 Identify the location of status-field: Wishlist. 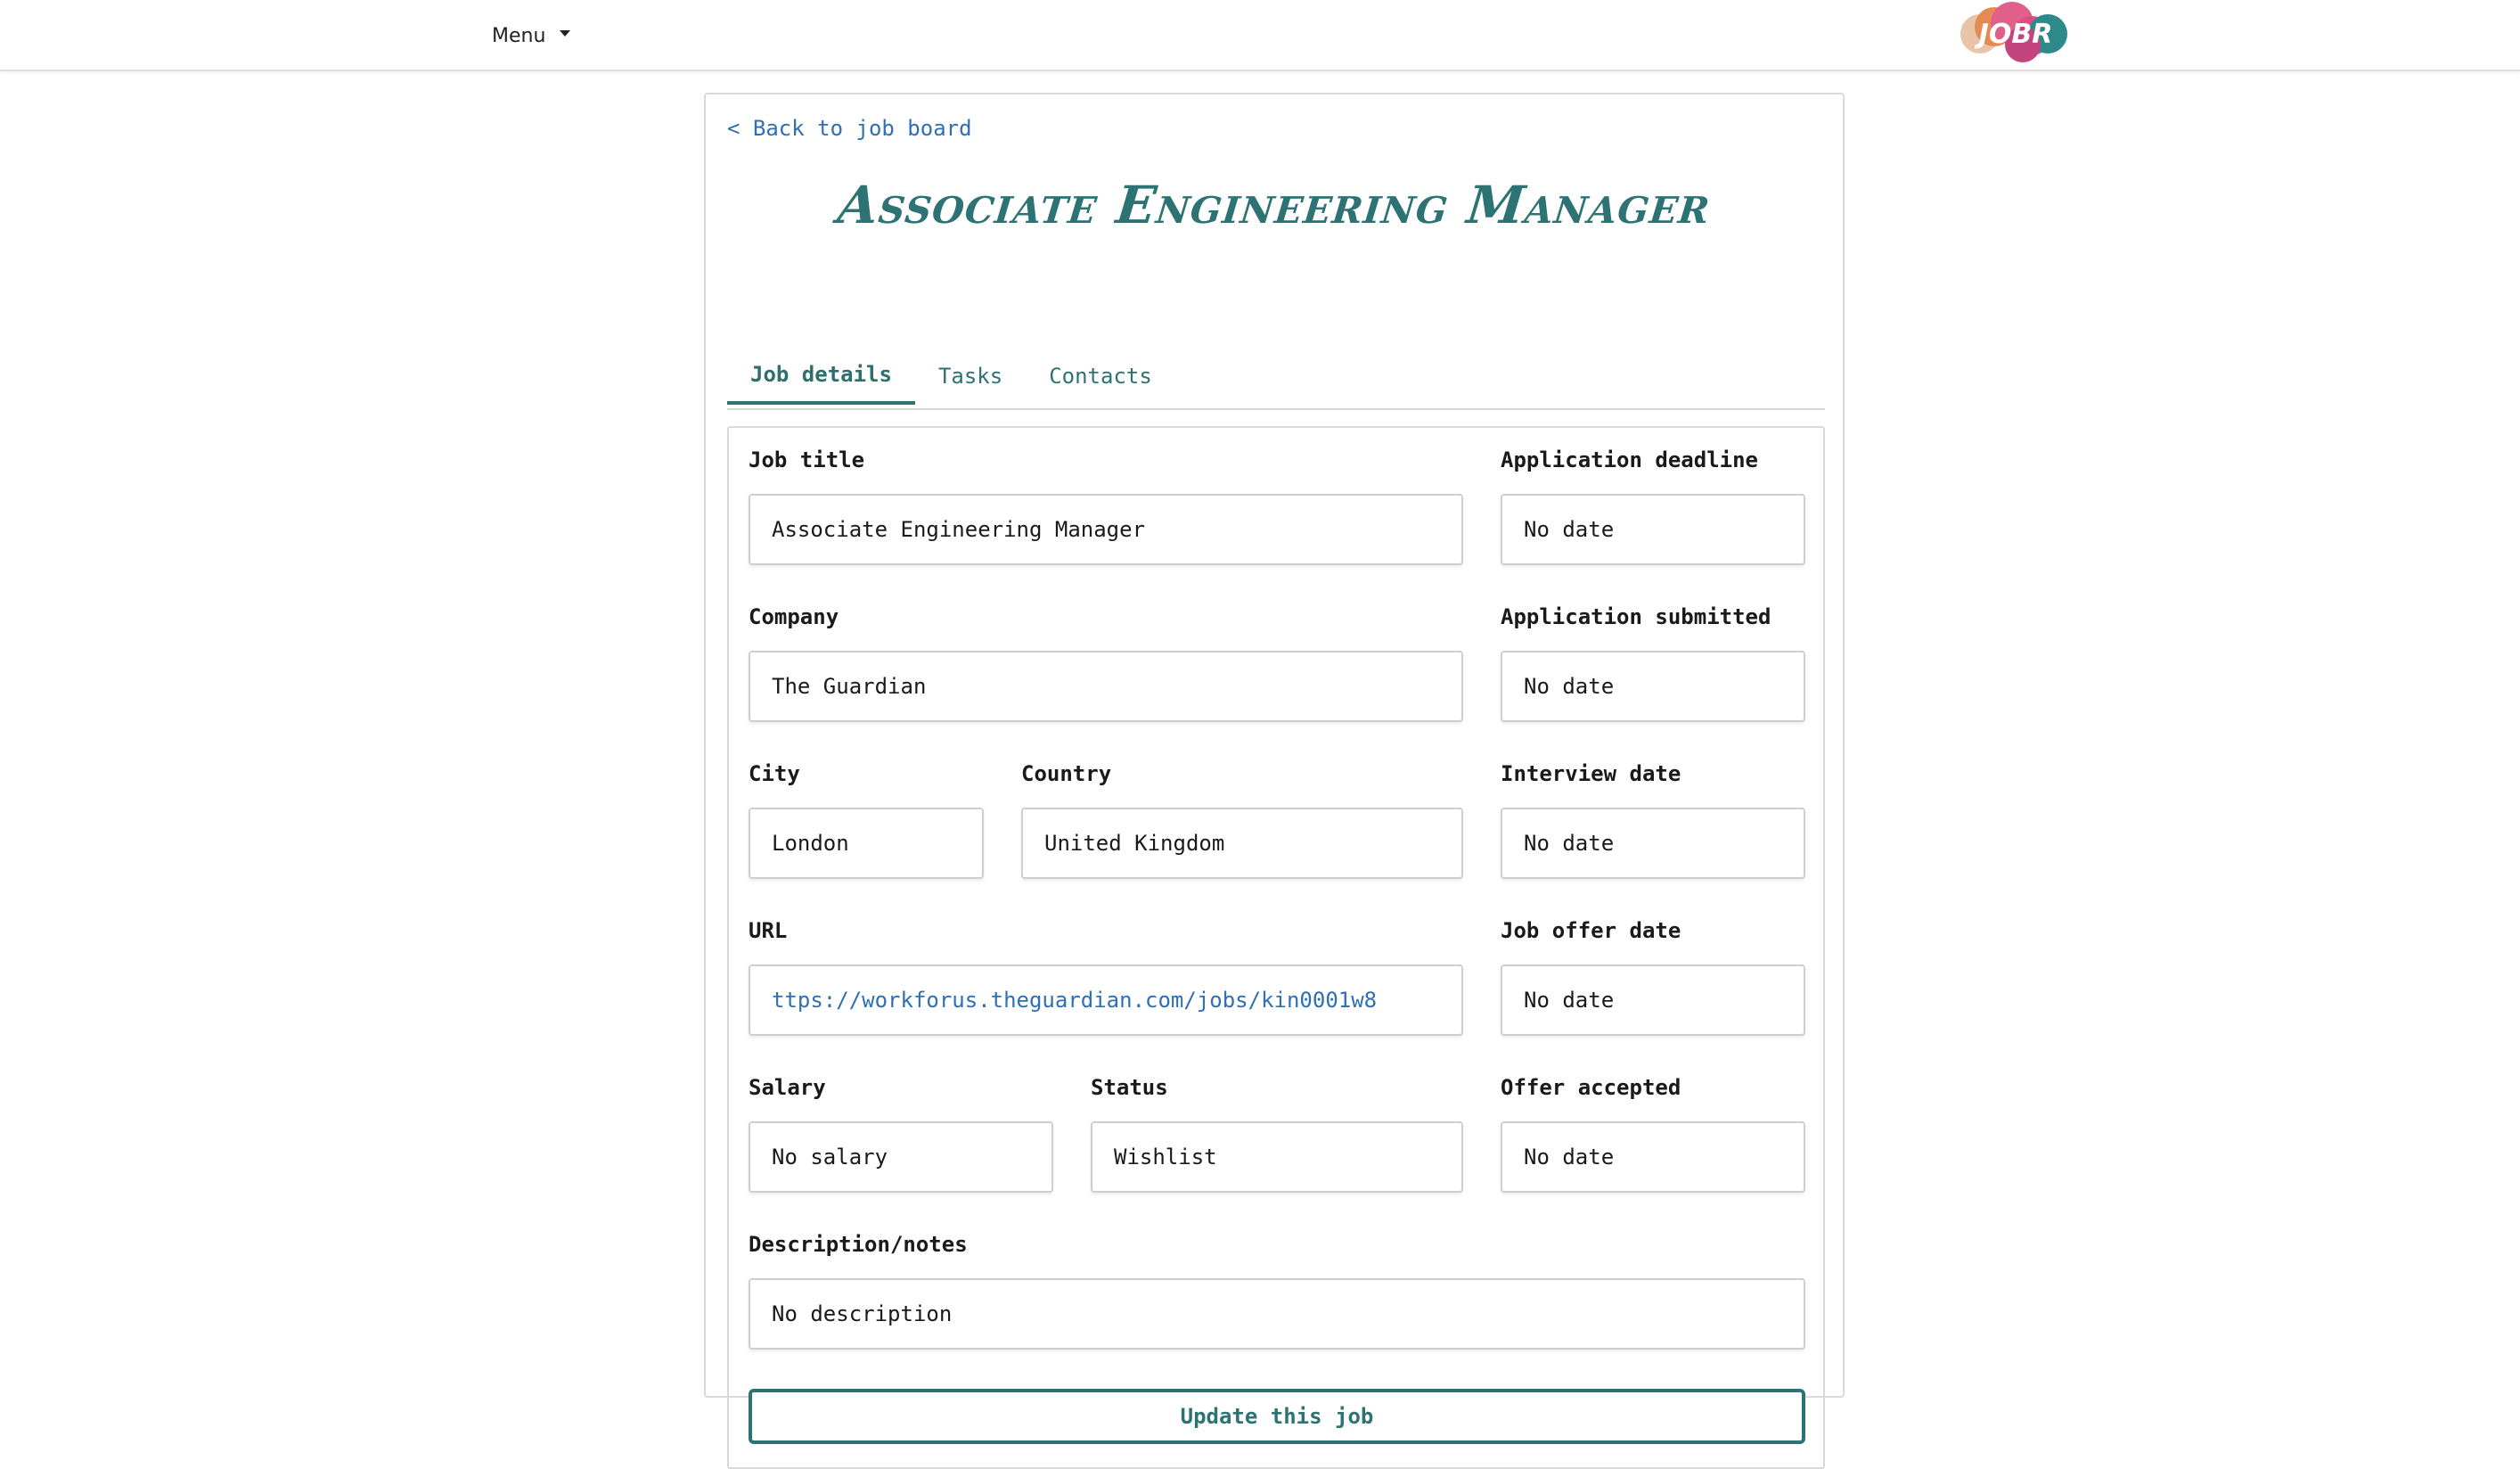
(1277, 1157).